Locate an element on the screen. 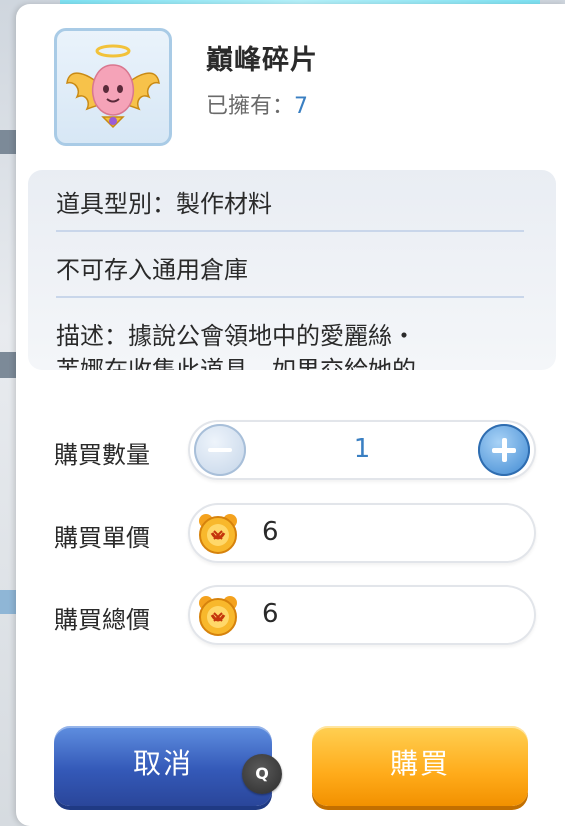  hotkey-badge: Q is located at coordinates (262, 774).